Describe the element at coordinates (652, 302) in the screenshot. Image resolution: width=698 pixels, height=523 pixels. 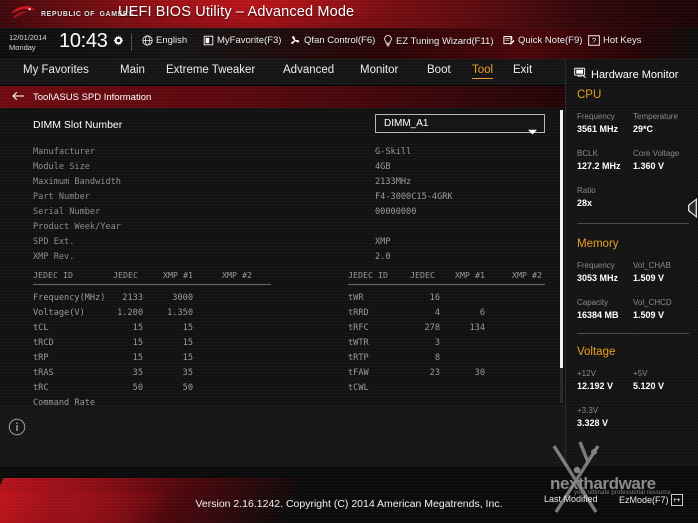
I see `mem-vol-chcd-label: Vol_CHCD` at that location.